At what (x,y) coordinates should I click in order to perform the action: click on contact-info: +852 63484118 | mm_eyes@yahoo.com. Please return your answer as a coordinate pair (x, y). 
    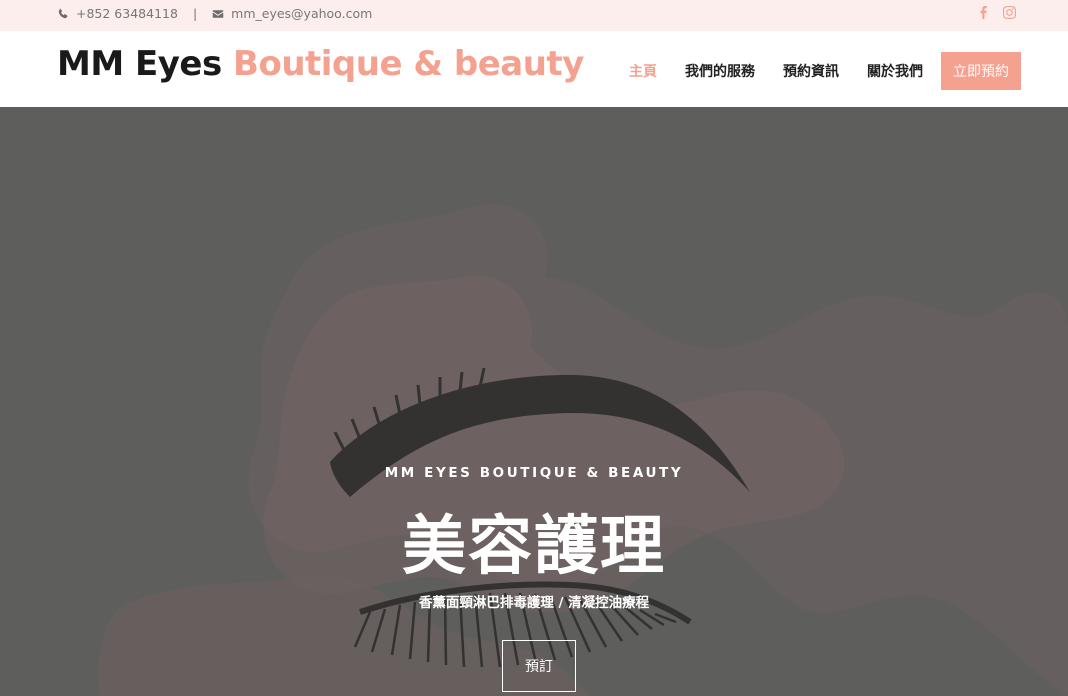
    Looking at the image, I should click on (214, 13).